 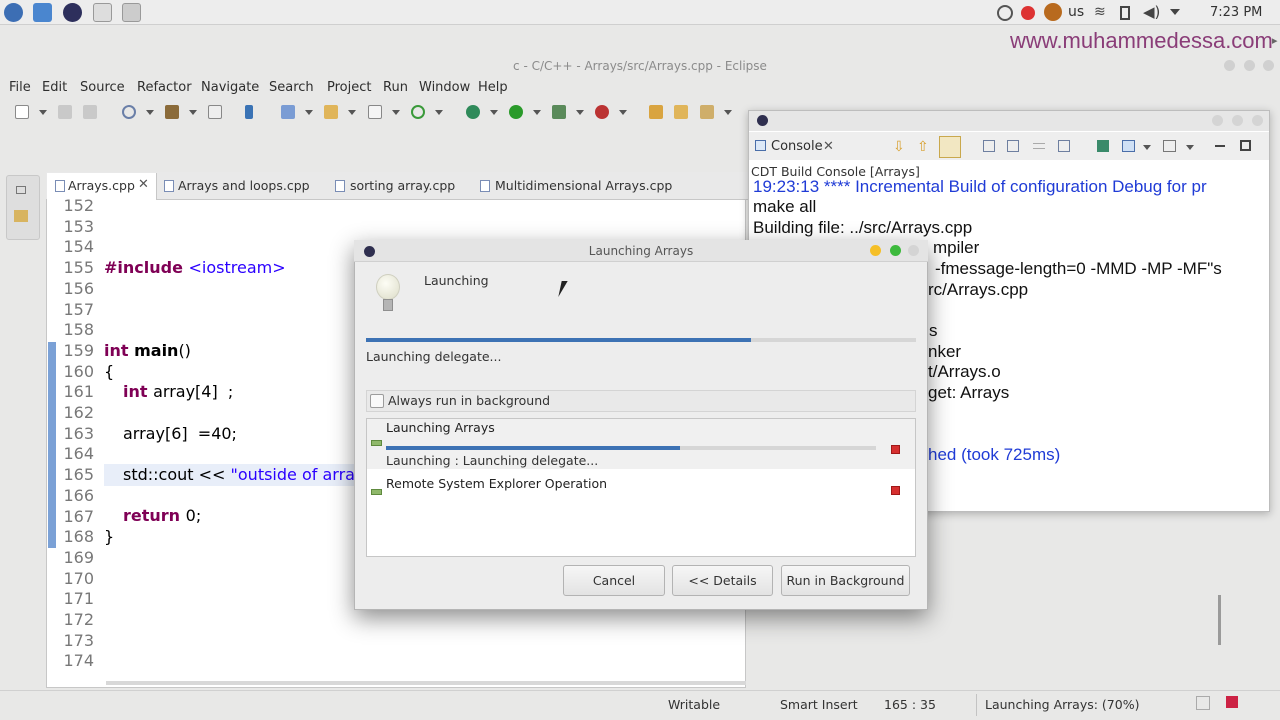 What do you see at coordinates (1039, 146) in the screenshot?
I see `word-wrap-icon` at bounding box center [1039, 146].